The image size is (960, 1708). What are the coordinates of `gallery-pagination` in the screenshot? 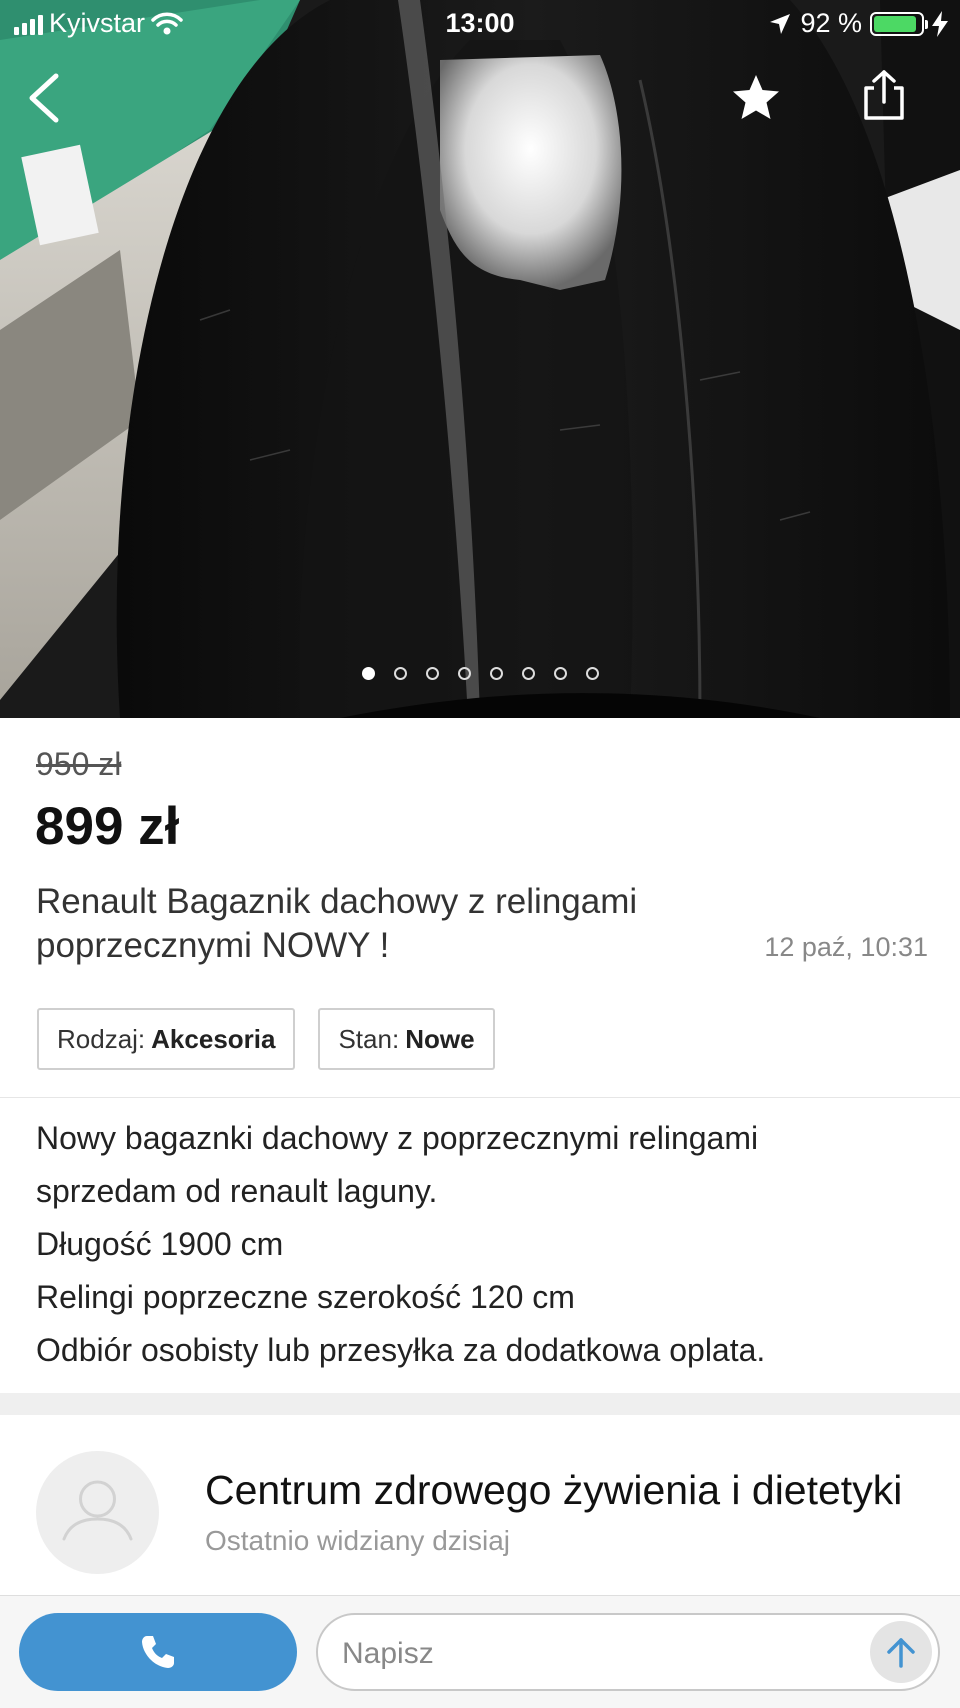 It's located at (480, 673).